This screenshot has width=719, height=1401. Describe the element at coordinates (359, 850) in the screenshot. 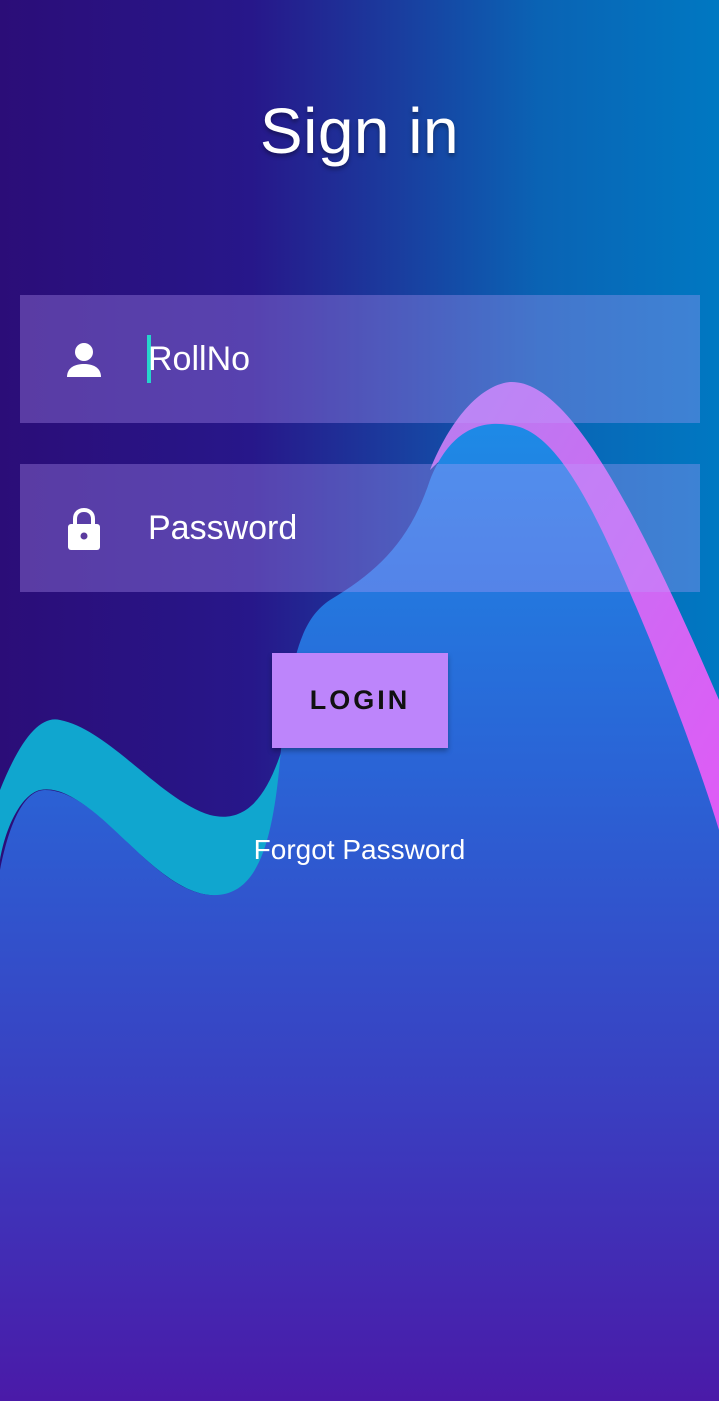

I see `forgot-password-link: Forgot Password` at that location.